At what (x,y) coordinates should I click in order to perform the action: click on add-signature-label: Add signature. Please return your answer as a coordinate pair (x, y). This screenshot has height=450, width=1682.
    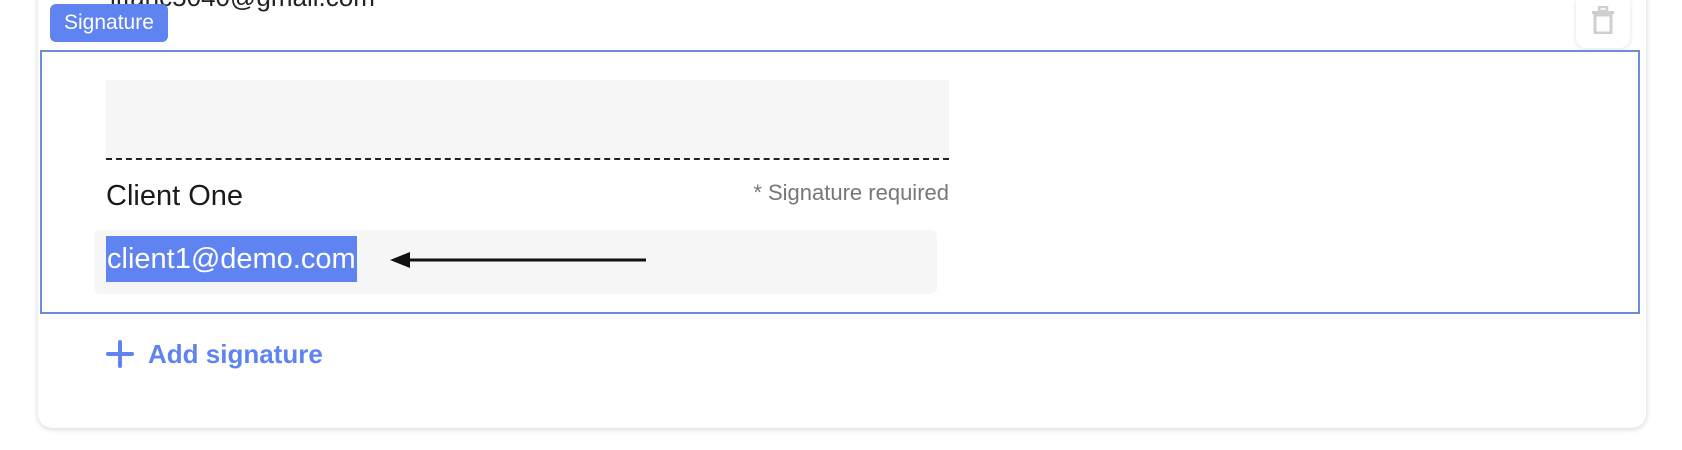
    Looking at the image, I should click on (235, 353).